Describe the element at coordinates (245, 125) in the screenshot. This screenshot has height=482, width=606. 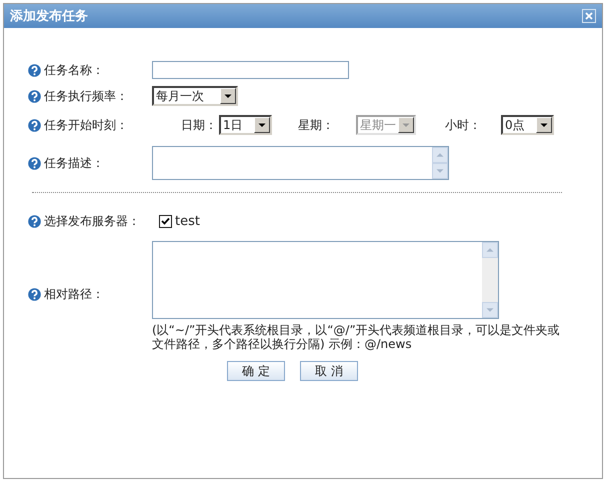
I see `select-box: 1日` at that location.